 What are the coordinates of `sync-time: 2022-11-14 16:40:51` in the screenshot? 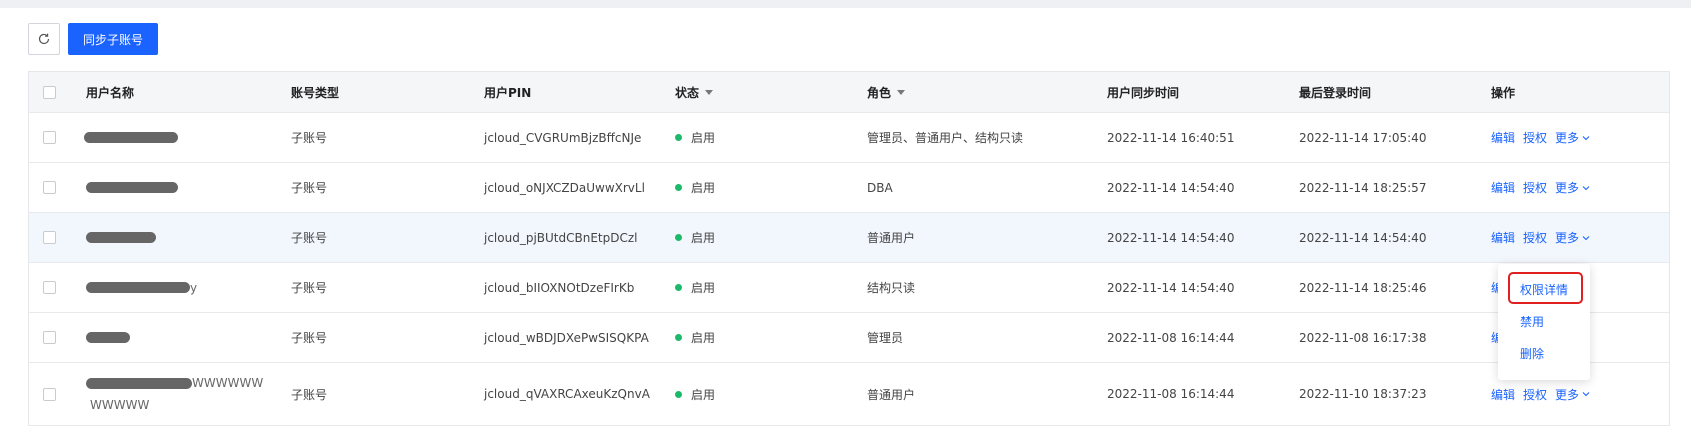 It's located at (1171, 137).